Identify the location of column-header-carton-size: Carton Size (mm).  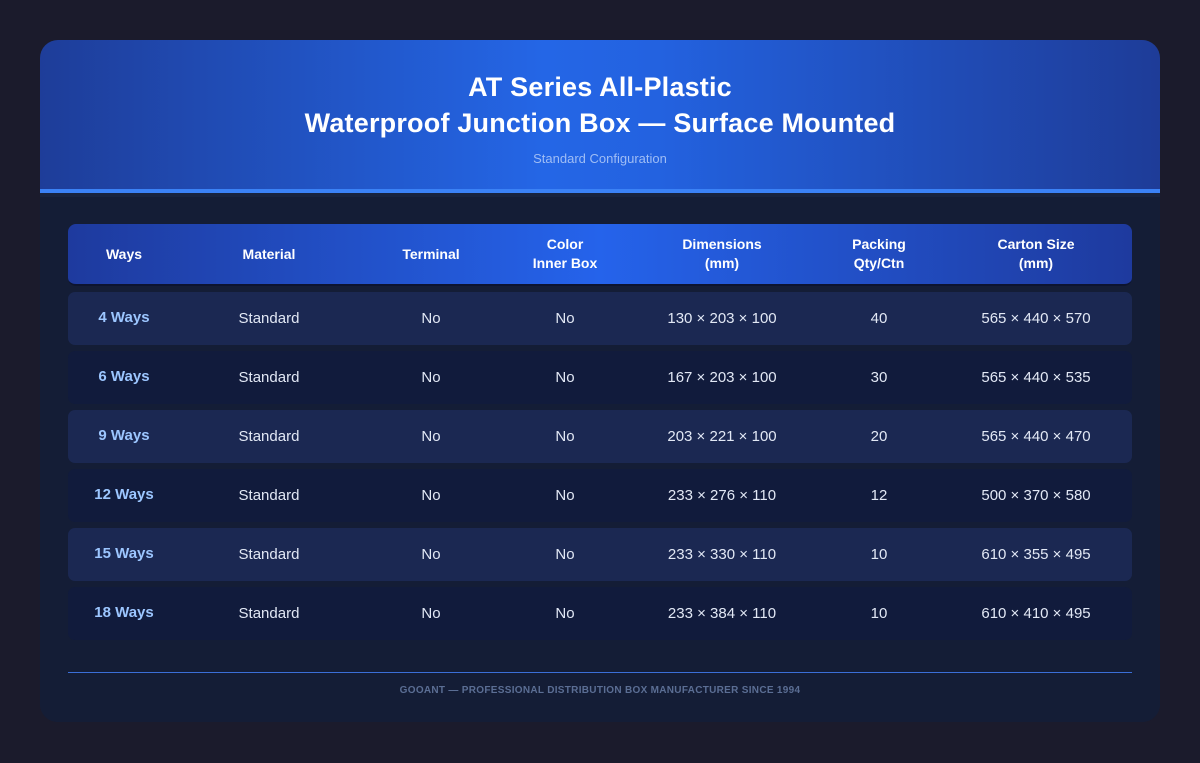
(1036, 253).